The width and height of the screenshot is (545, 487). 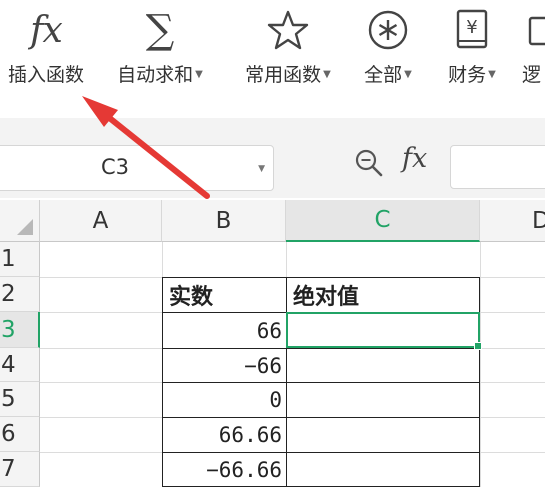 I want to click on logic-functions-button: 逻, so click(x=531, y=50).